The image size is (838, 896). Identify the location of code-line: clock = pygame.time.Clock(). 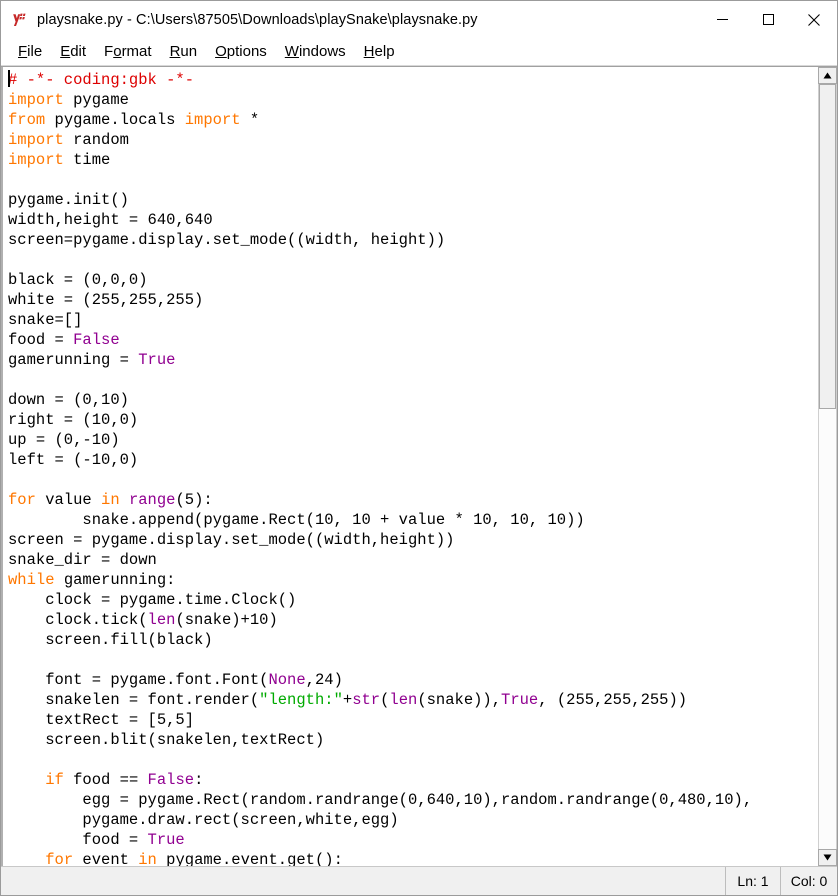
(412, 600).